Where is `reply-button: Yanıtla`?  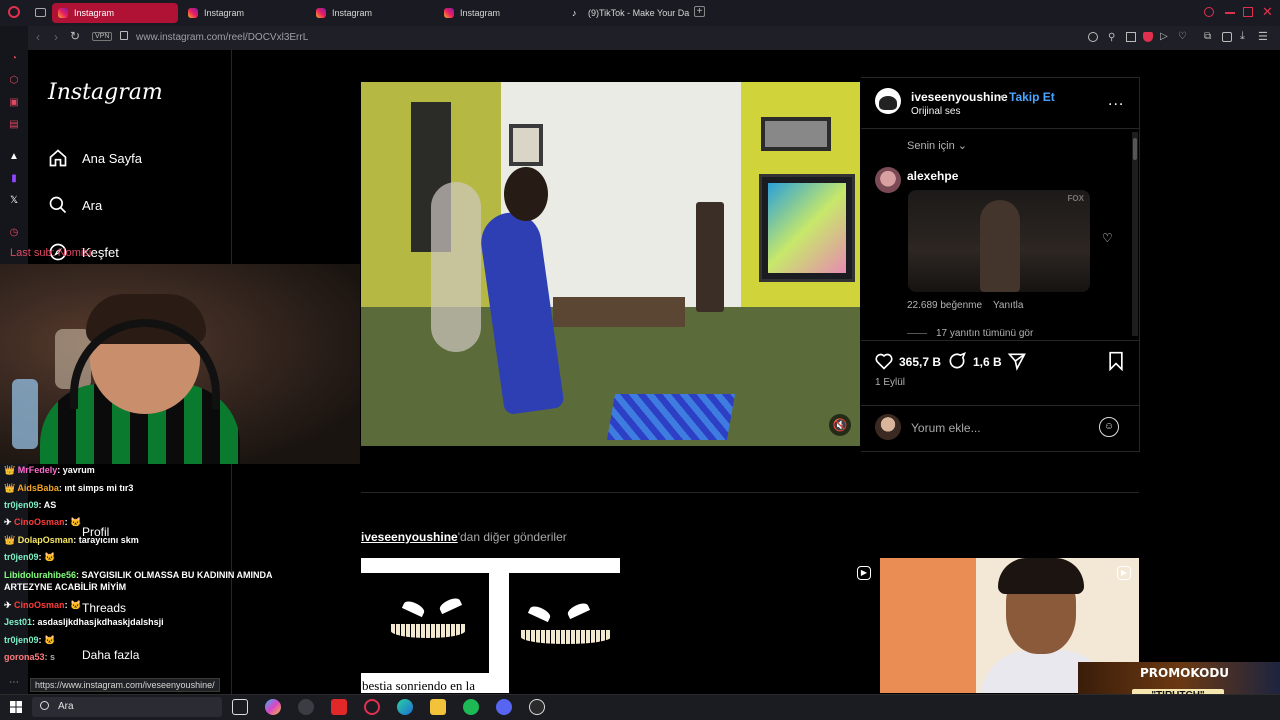
reply-button: Yanıtla is located at coordinates (1008, 305).